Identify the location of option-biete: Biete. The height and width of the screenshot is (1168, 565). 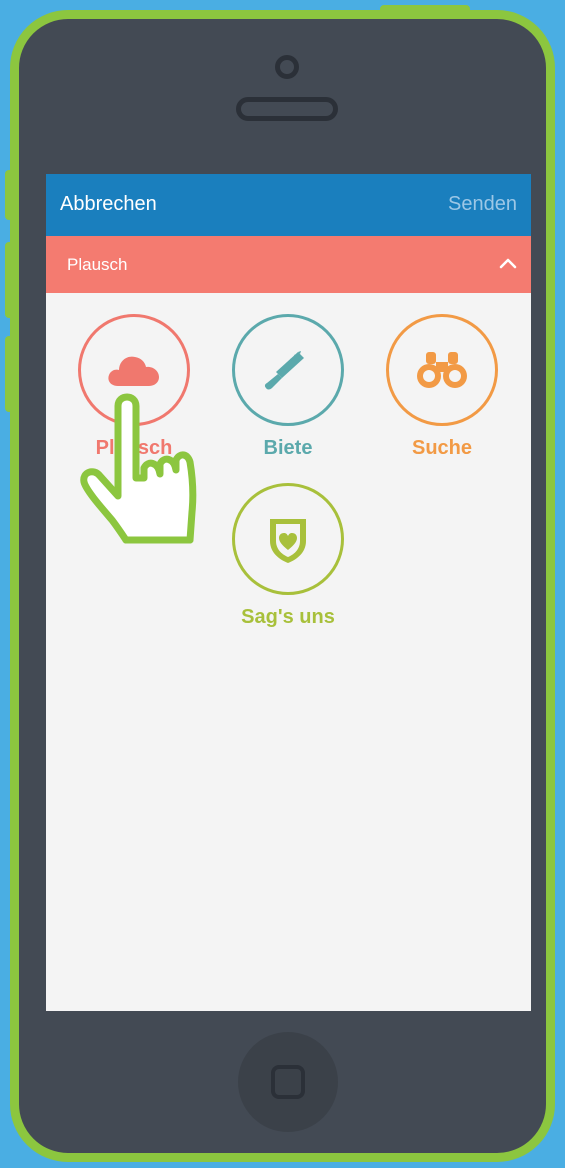
(288, 387).